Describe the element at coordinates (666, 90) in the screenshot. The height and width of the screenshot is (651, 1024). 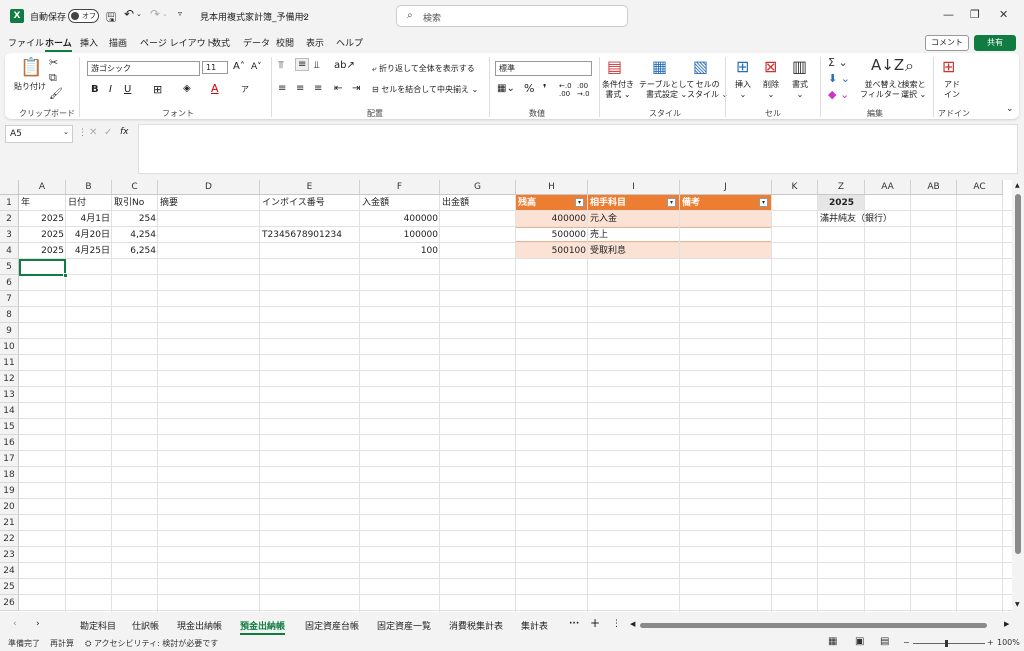
I see `format-as-table-button: テーブルとして 書式設定 ⌄` at that location.